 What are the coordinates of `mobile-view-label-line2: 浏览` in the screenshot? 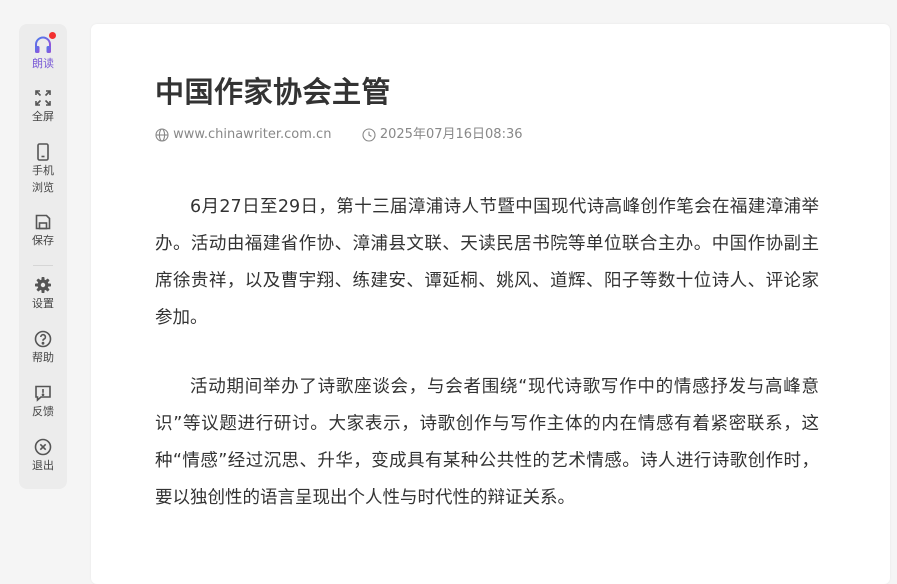 It's located at (43, 187).